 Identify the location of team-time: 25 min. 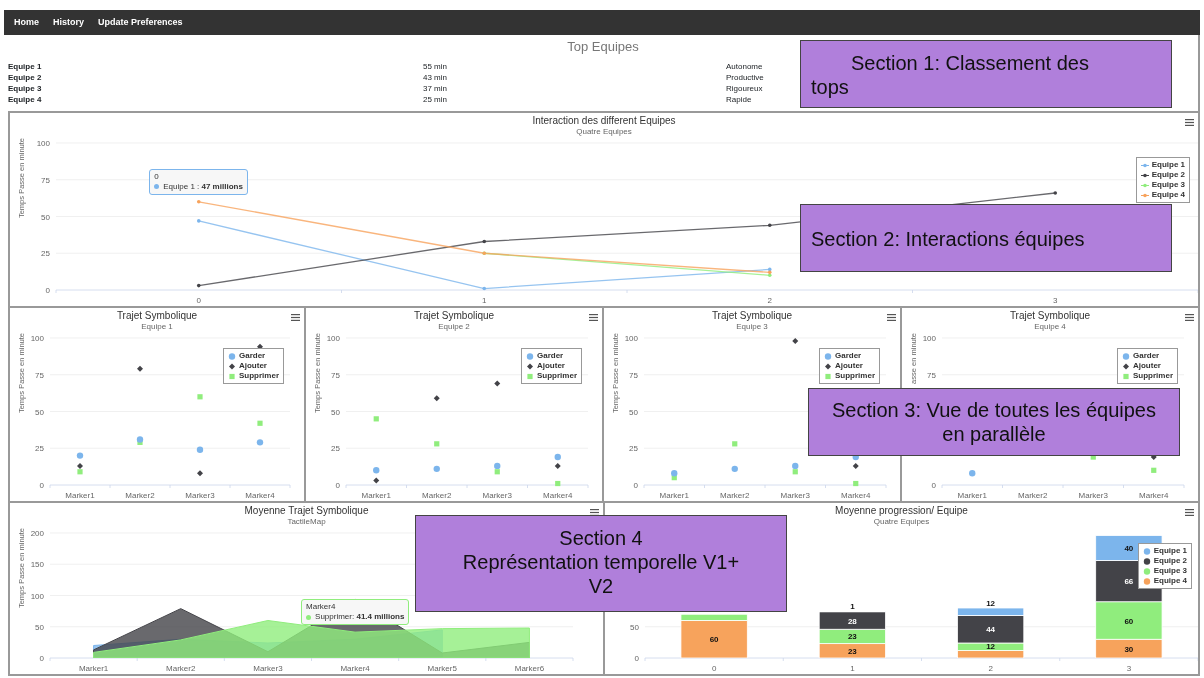
(435, 99).